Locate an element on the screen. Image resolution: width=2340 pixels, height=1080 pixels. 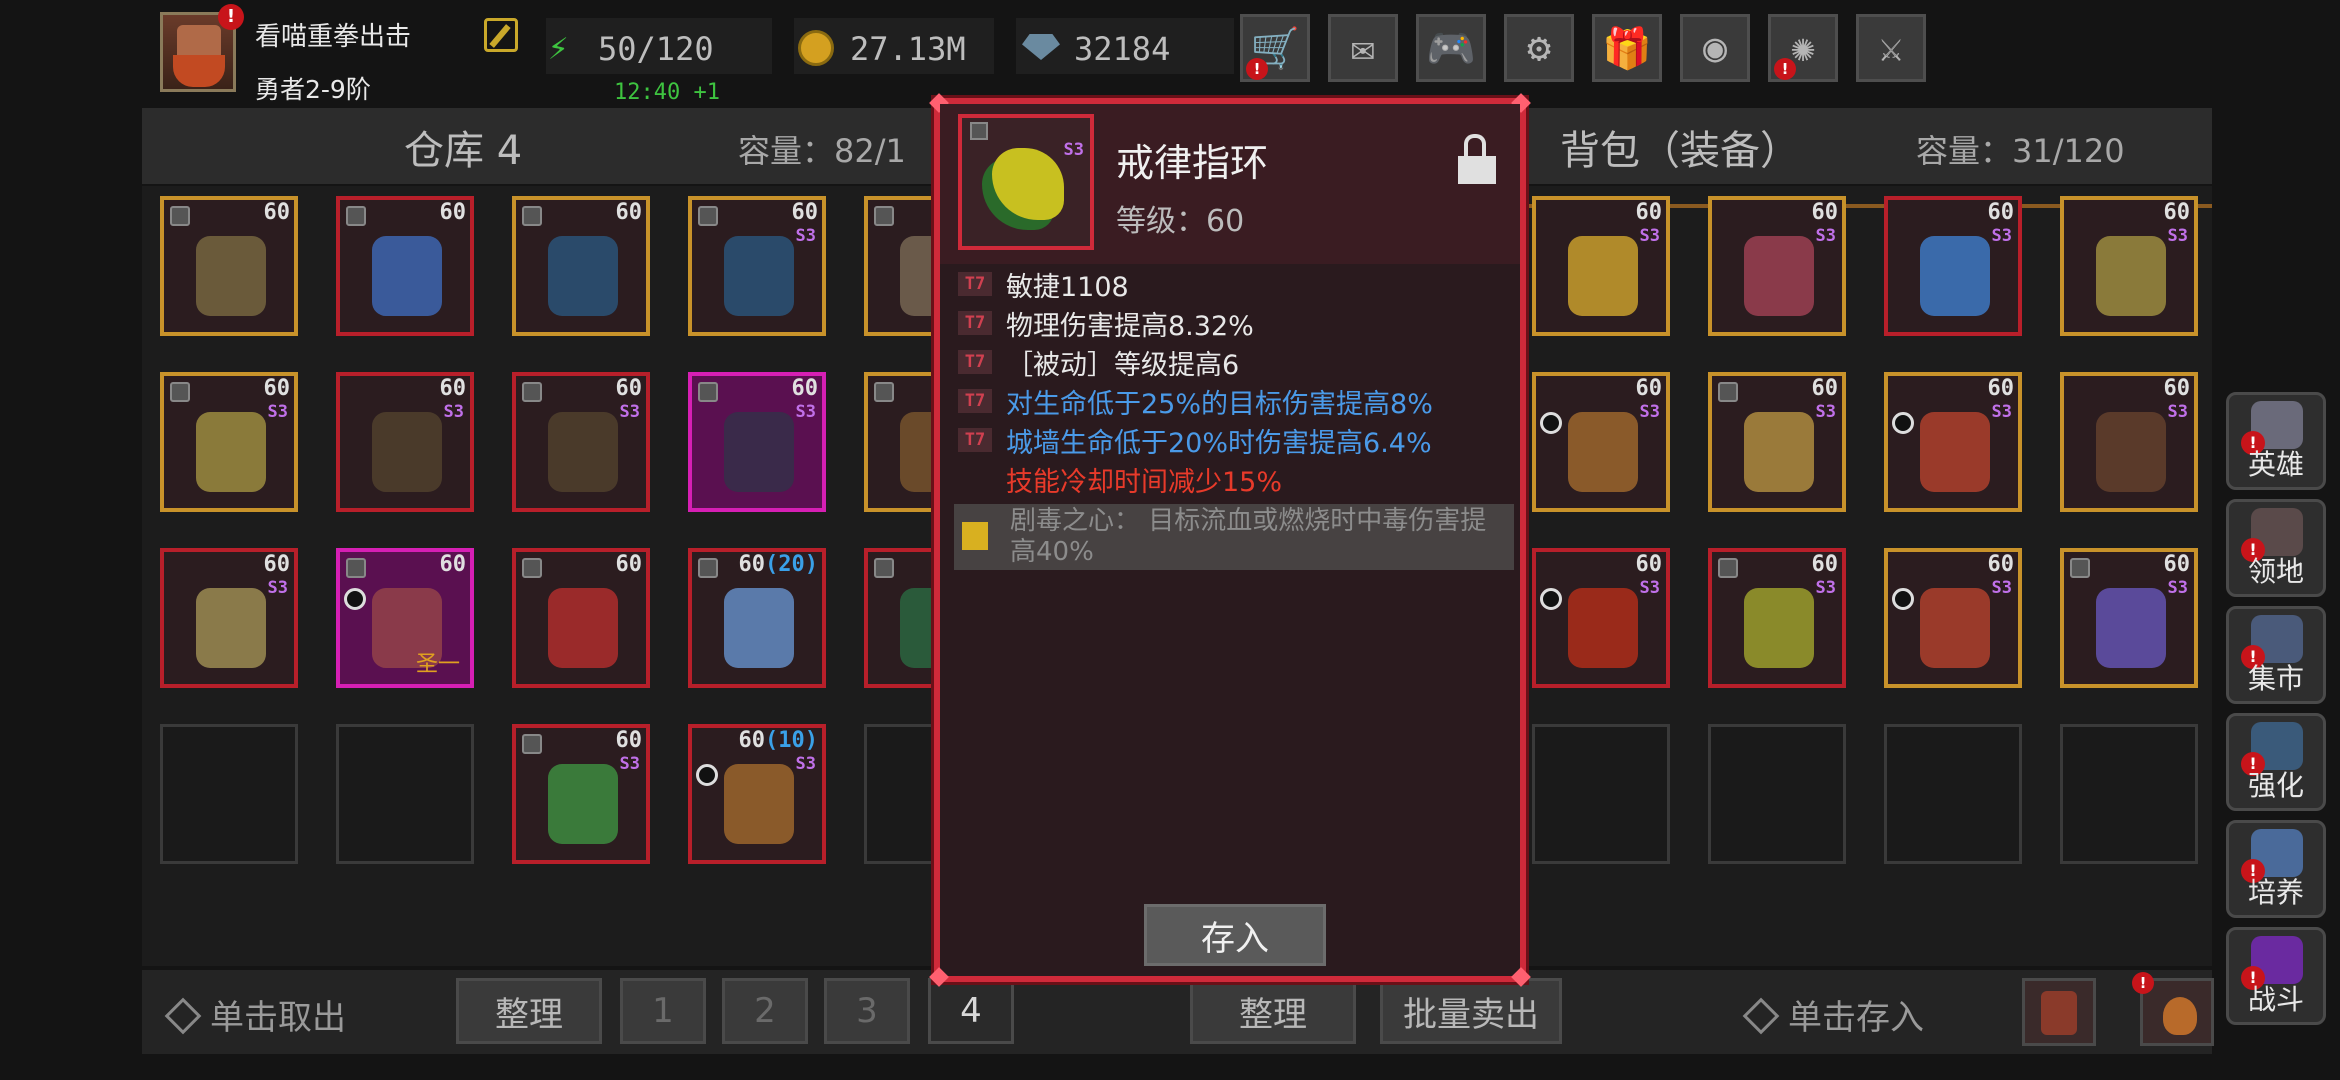
nav-market: ! 集市 is located at coordinates (2276, 655).